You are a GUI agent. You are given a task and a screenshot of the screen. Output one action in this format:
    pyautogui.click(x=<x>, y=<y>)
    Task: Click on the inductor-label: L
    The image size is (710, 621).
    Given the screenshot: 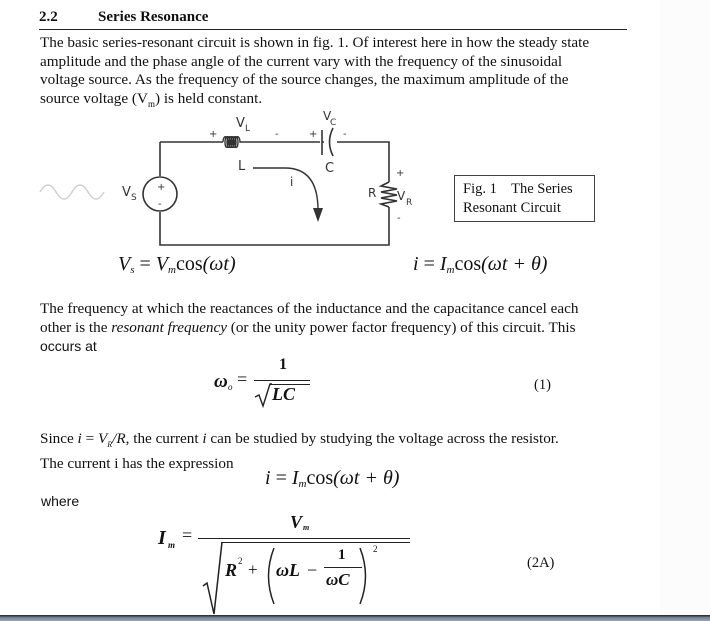 What is the action you would take?
    pyautogui.click(x=242, y=166)
    